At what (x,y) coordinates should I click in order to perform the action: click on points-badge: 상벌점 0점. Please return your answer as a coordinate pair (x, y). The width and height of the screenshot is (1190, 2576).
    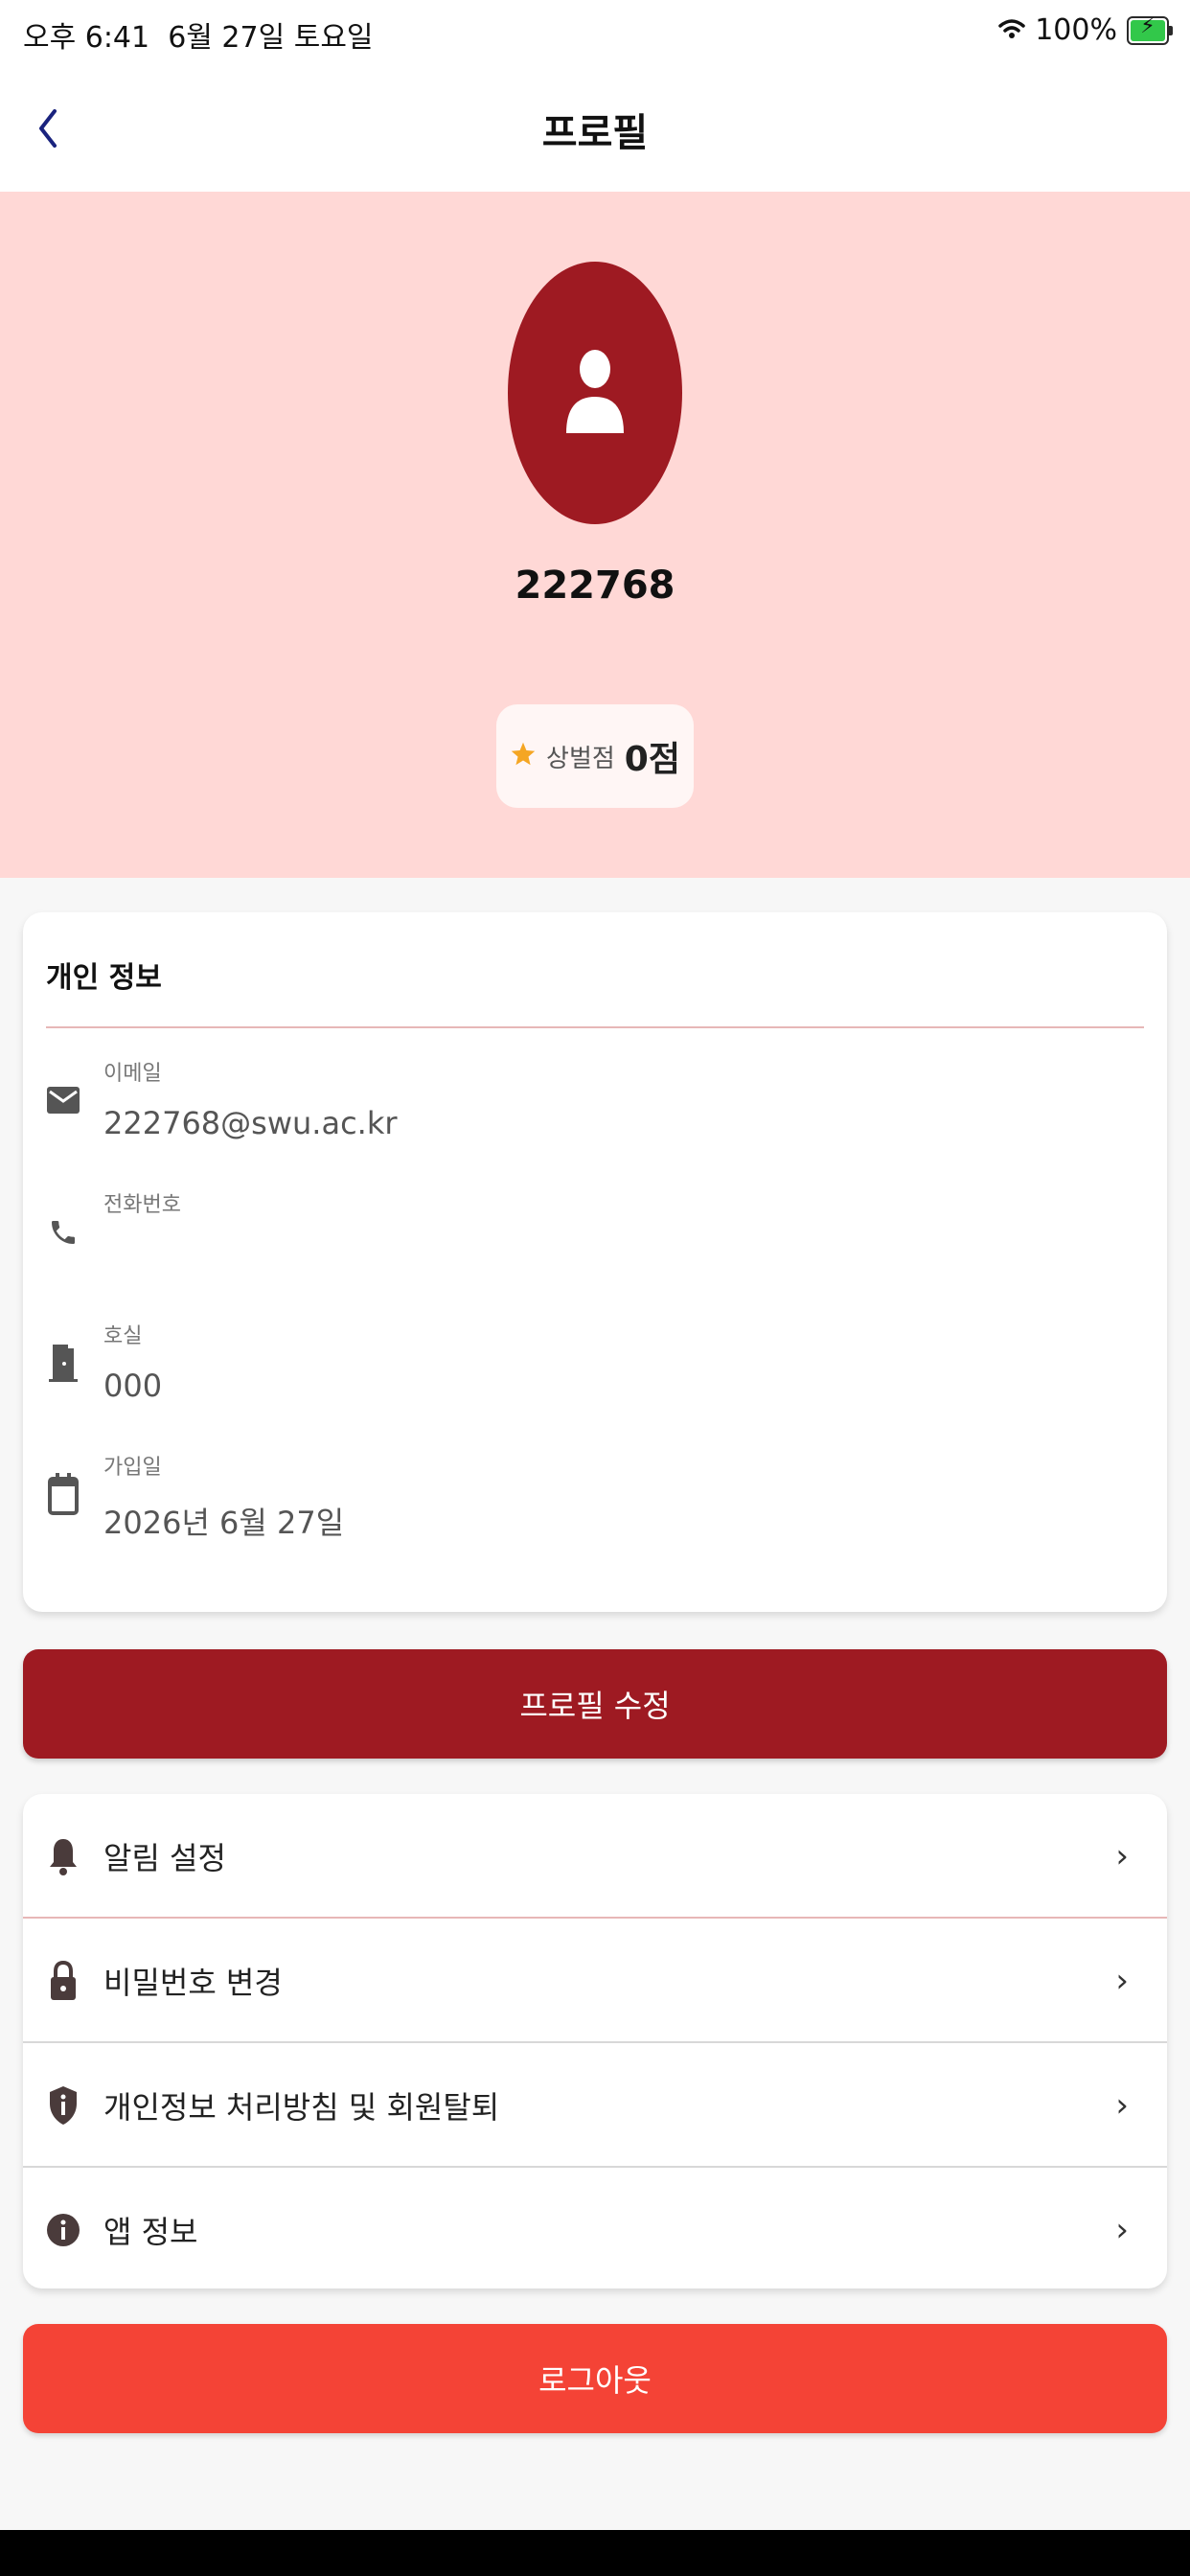
    Looking at the image, I should click on (595, 756).